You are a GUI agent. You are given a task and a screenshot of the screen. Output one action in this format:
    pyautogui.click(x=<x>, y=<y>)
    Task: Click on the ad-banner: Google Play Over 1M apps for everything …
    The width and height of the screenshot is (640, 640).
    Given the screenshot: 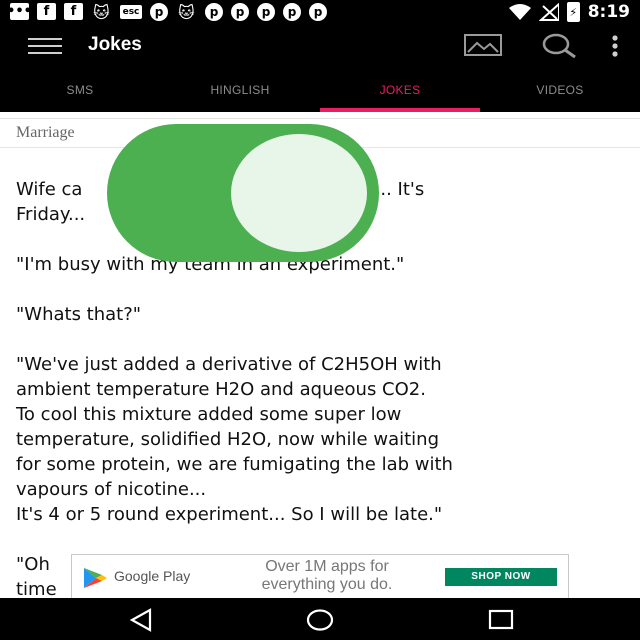 What is the action you would take?
    pyautogui.click(x=320, y=577)
    